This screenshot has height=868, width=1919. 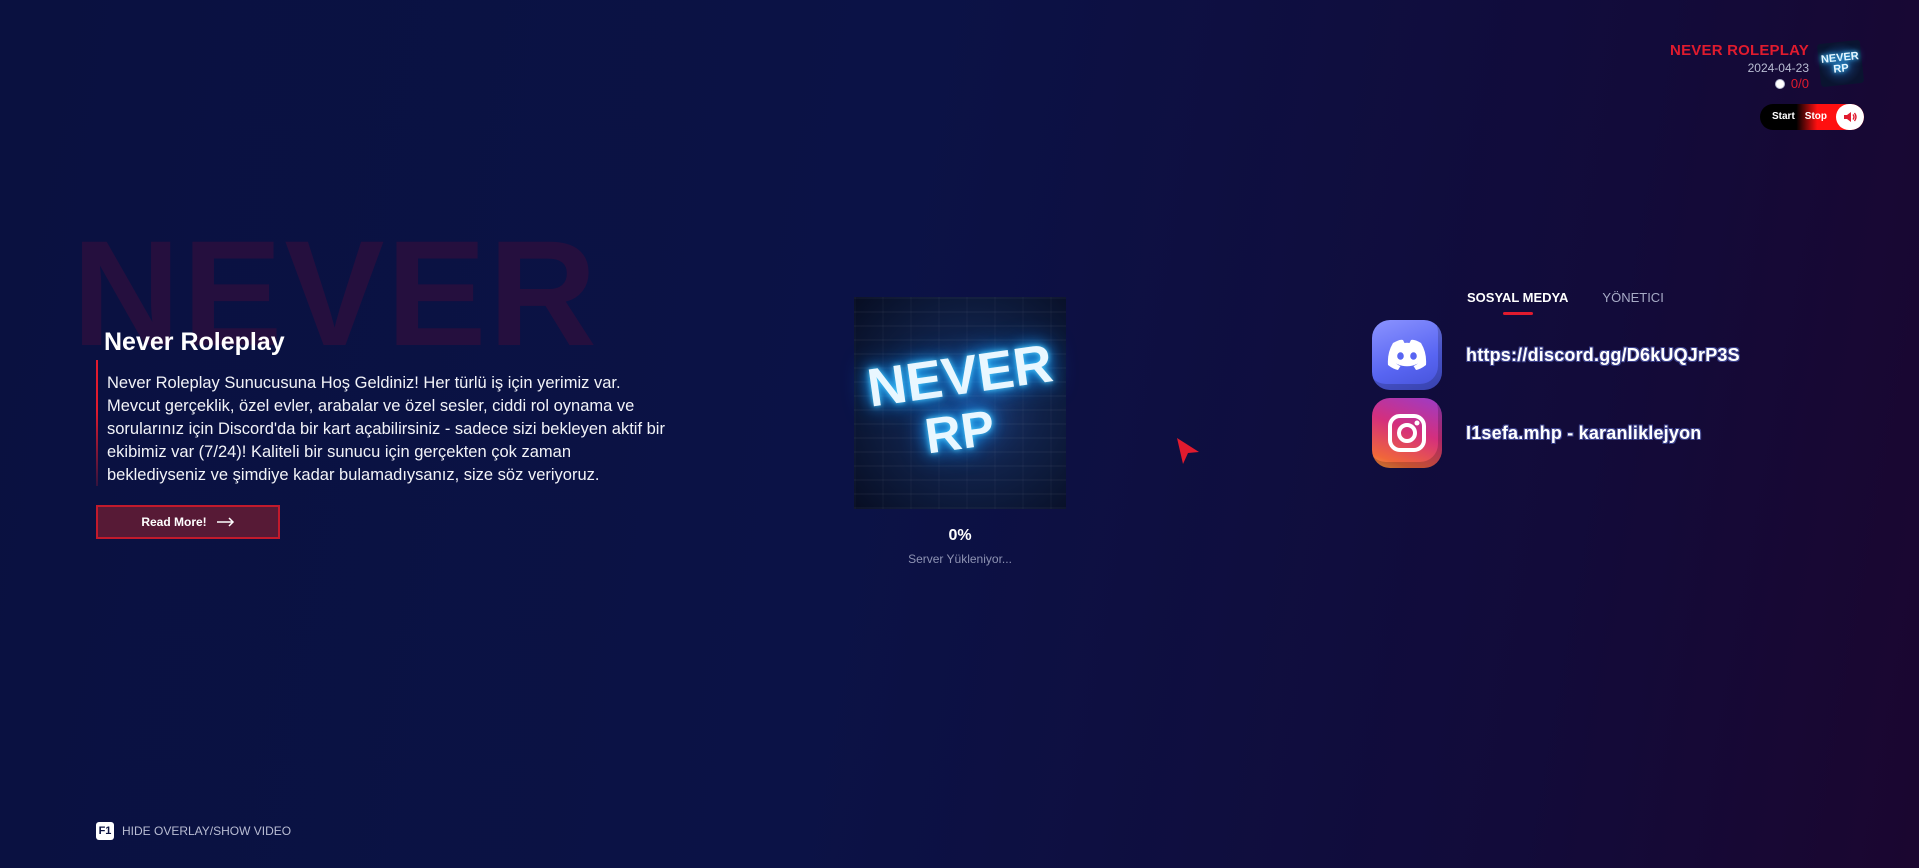 I want to click on center-logo-line2: RP, so click(x=960, y=432).